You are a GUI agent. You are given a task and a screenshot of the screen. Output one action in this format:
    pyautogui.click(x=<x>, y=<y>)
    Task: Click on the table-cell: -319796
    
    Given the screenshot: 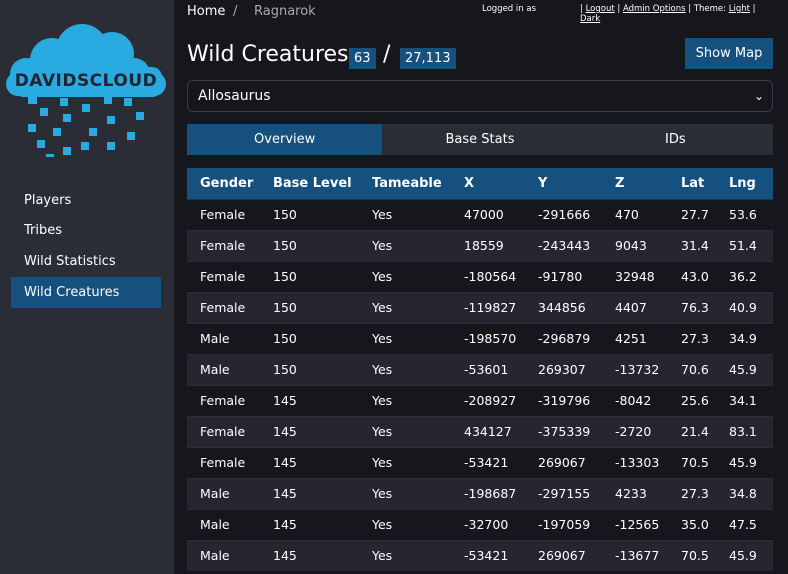 What is the action you would take?
    pyautogui.click(x=563, y=400)
    